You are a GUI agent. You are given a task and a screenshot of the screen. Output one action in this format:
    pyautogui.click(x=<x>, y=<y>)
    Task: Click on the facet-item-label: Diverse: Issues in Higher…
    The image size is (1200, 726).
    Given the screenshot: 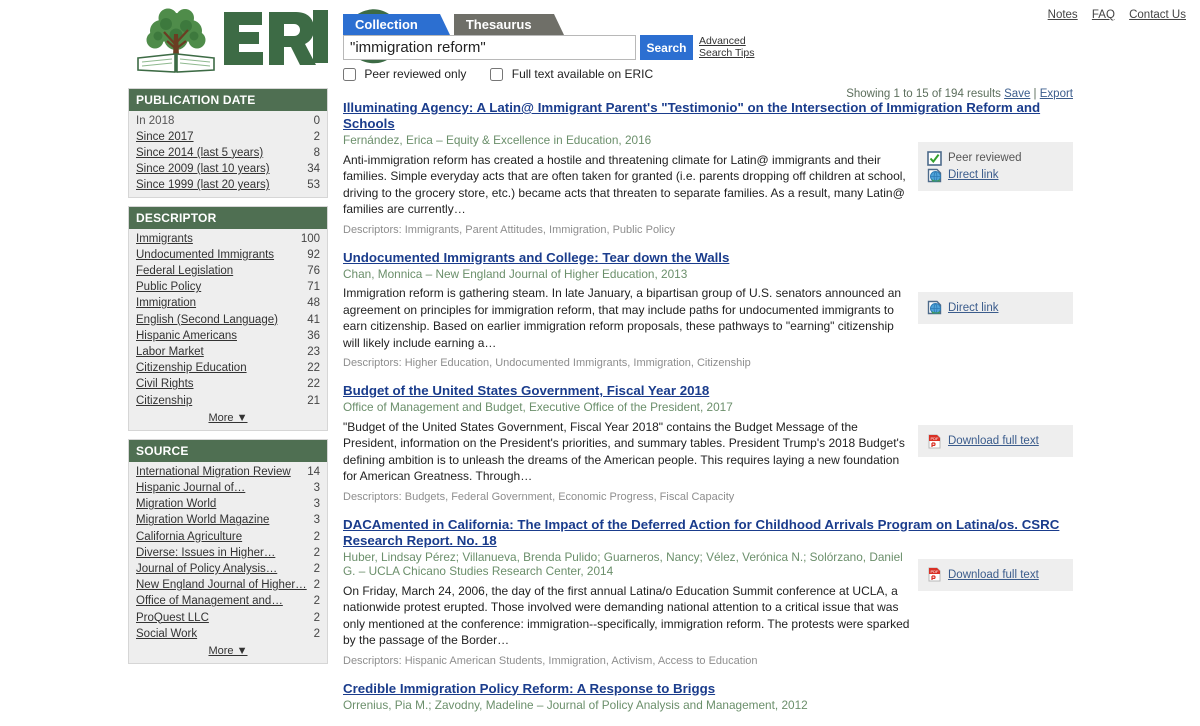 What is the action you would take?
    pyautogui.click(x=208, y=553)
    